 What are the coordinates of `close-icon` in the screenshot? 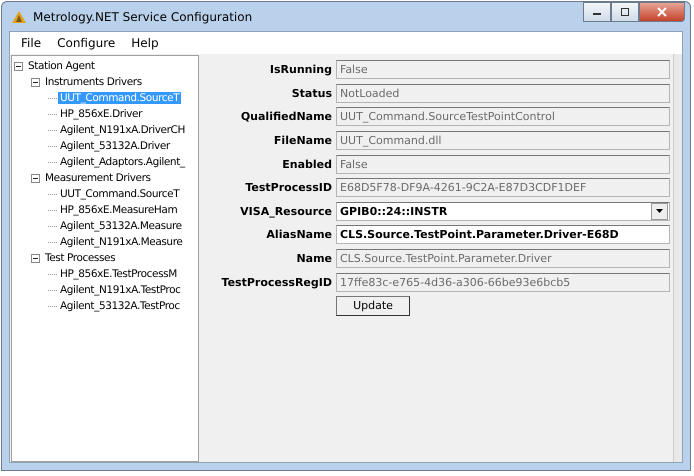 It's located at (662, 12).